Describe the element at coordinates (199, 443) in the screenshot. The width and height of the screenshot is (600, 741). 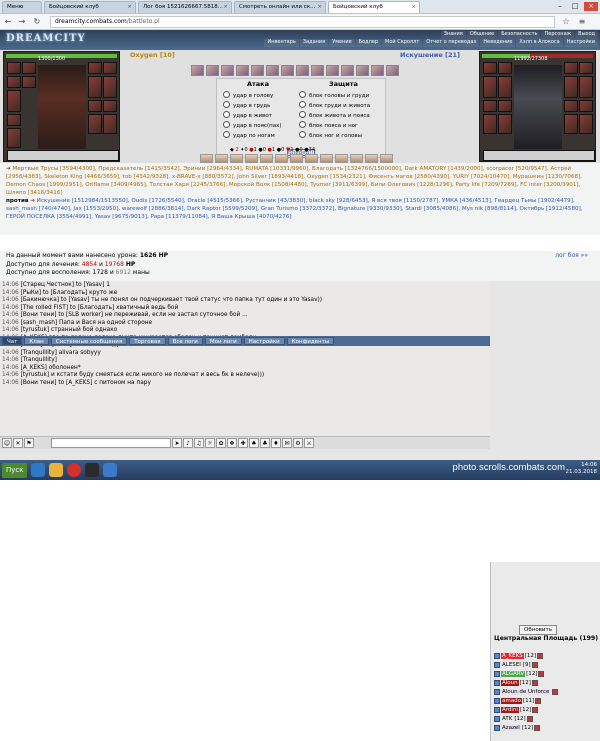
I see `emote-icon: ♫` at that location.